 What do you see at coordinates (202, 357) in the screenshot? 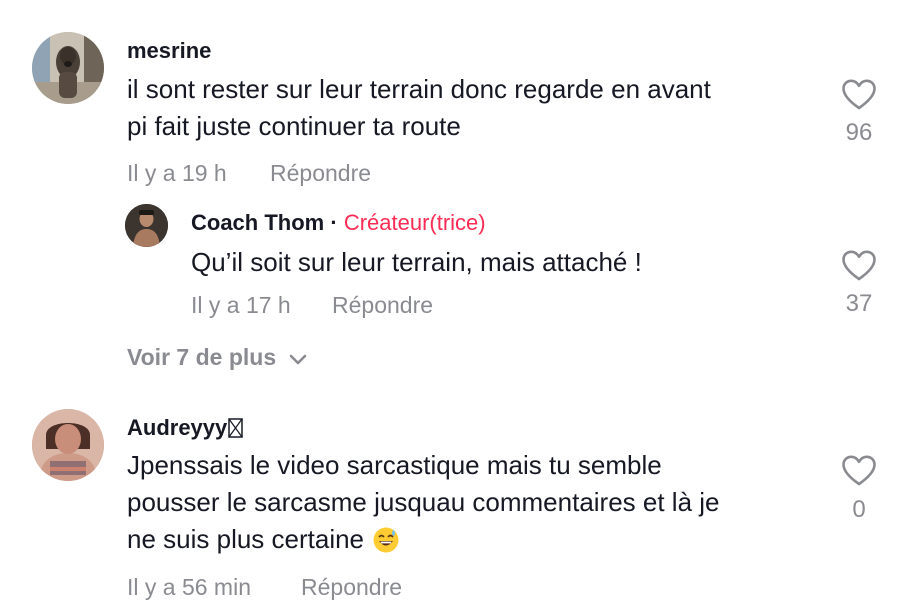
I see `view-more-replies-label: Voir 7 de plus` at bounding box center [202, 357].